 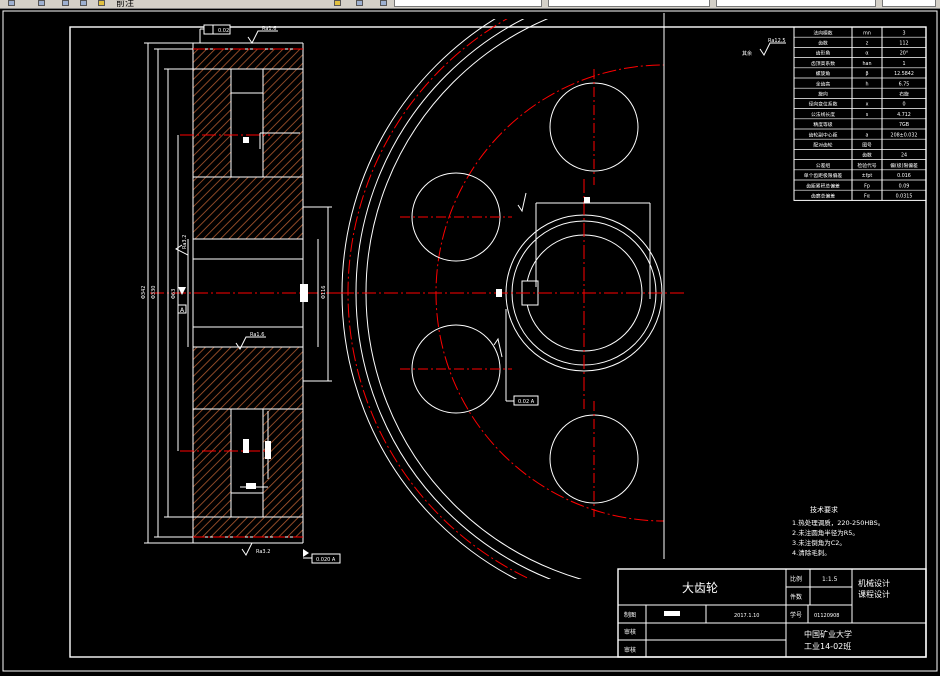 I want to click on count-label: 件数, so click(x=796, y=597).